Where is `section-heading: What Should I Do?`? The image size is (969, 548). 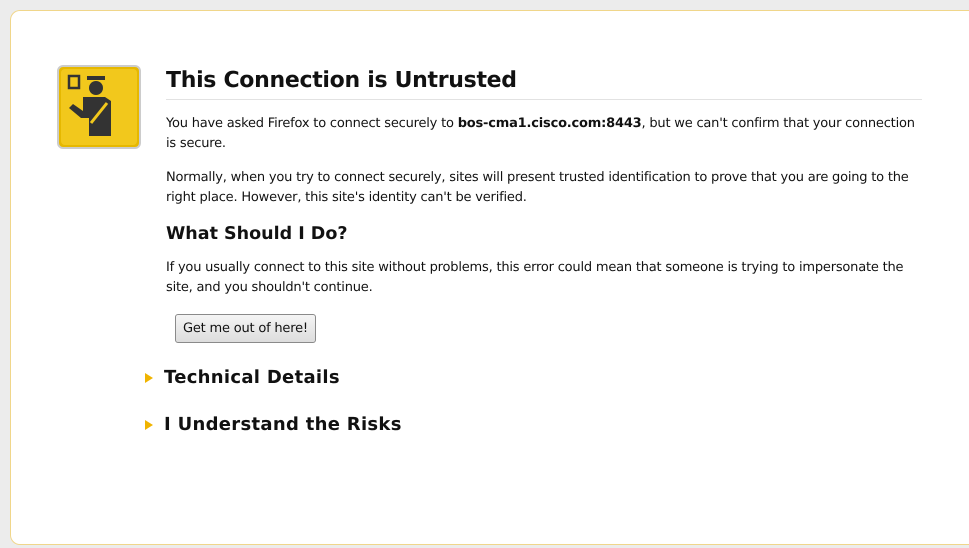
section-heading: What Should I Do? is located at coordinates (257, 234).